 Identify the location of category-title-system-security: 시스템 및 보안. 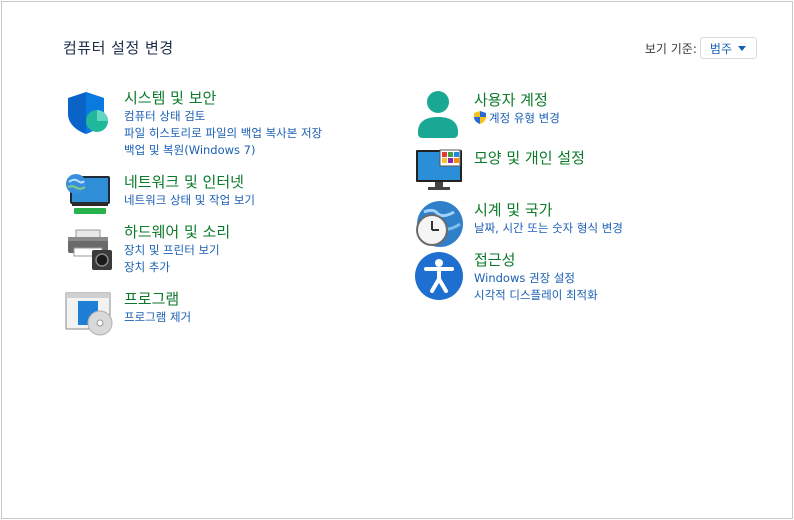
(223, 98).